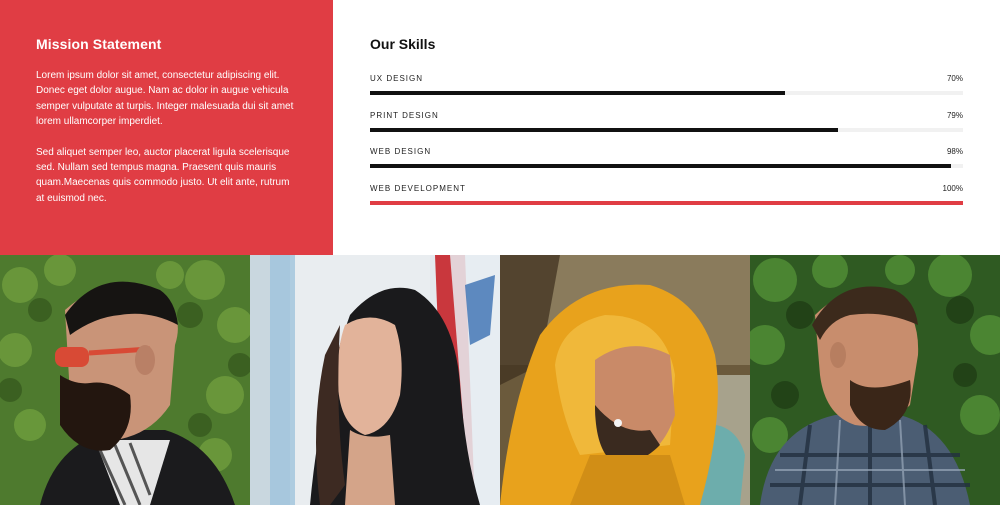  I want to click on skill-name: WEB DEVELOPMENT, so click(418, 188).